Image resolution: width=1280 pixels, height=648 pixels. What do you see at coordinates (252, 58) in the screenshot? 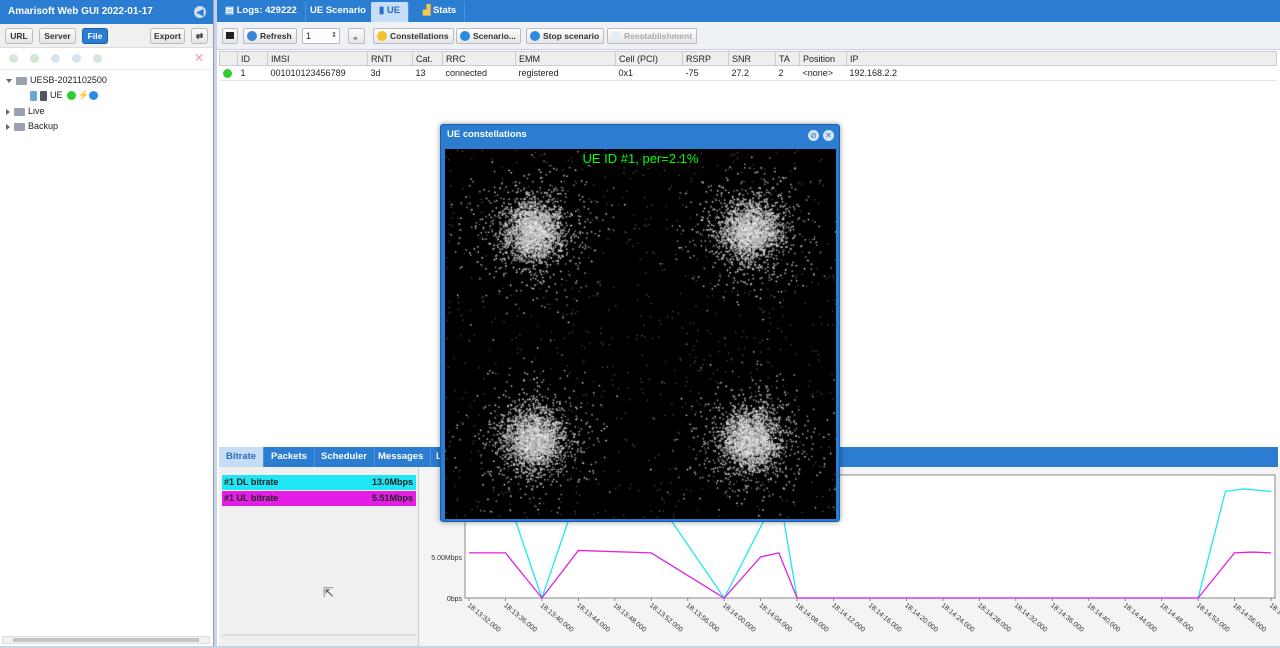
I see `table-header-cell: ID` at bounding box center [252, 58].